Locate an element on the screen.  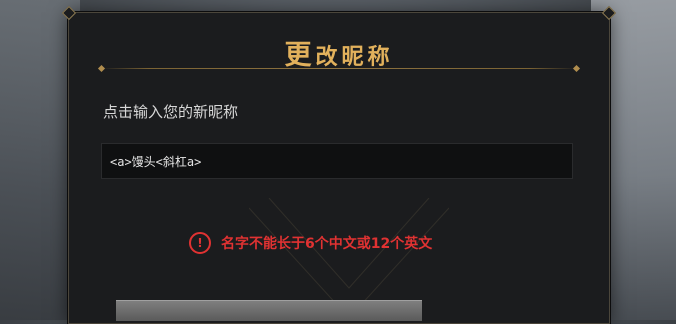
error-message-row: ! 名字不能长于6个中文或12个英文 is located at coordinates (310, 243).